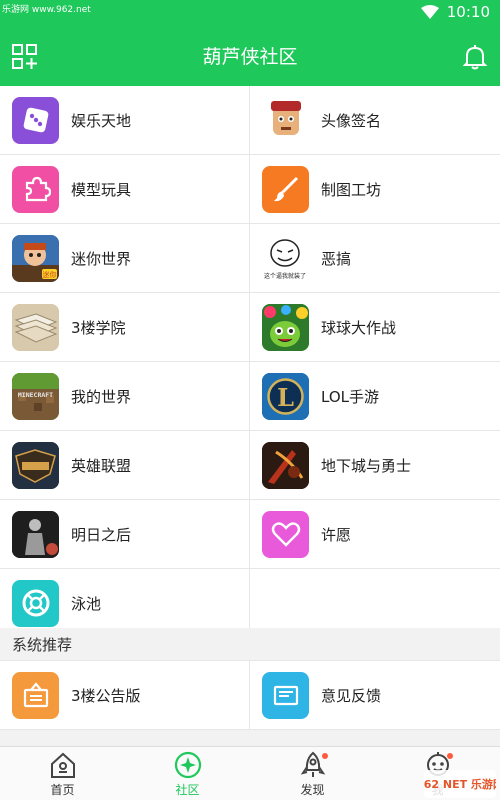 The width and height of the screenshot is (500, 800). I want to click on grid-row: 3楼公告版 意见反馈, so click(250, 695).